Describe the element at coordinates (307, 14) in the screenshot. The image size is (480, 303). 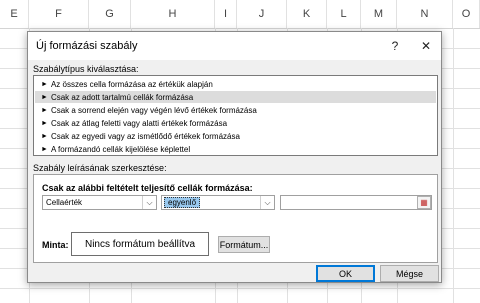
I see `column-header-k: K` at that location.